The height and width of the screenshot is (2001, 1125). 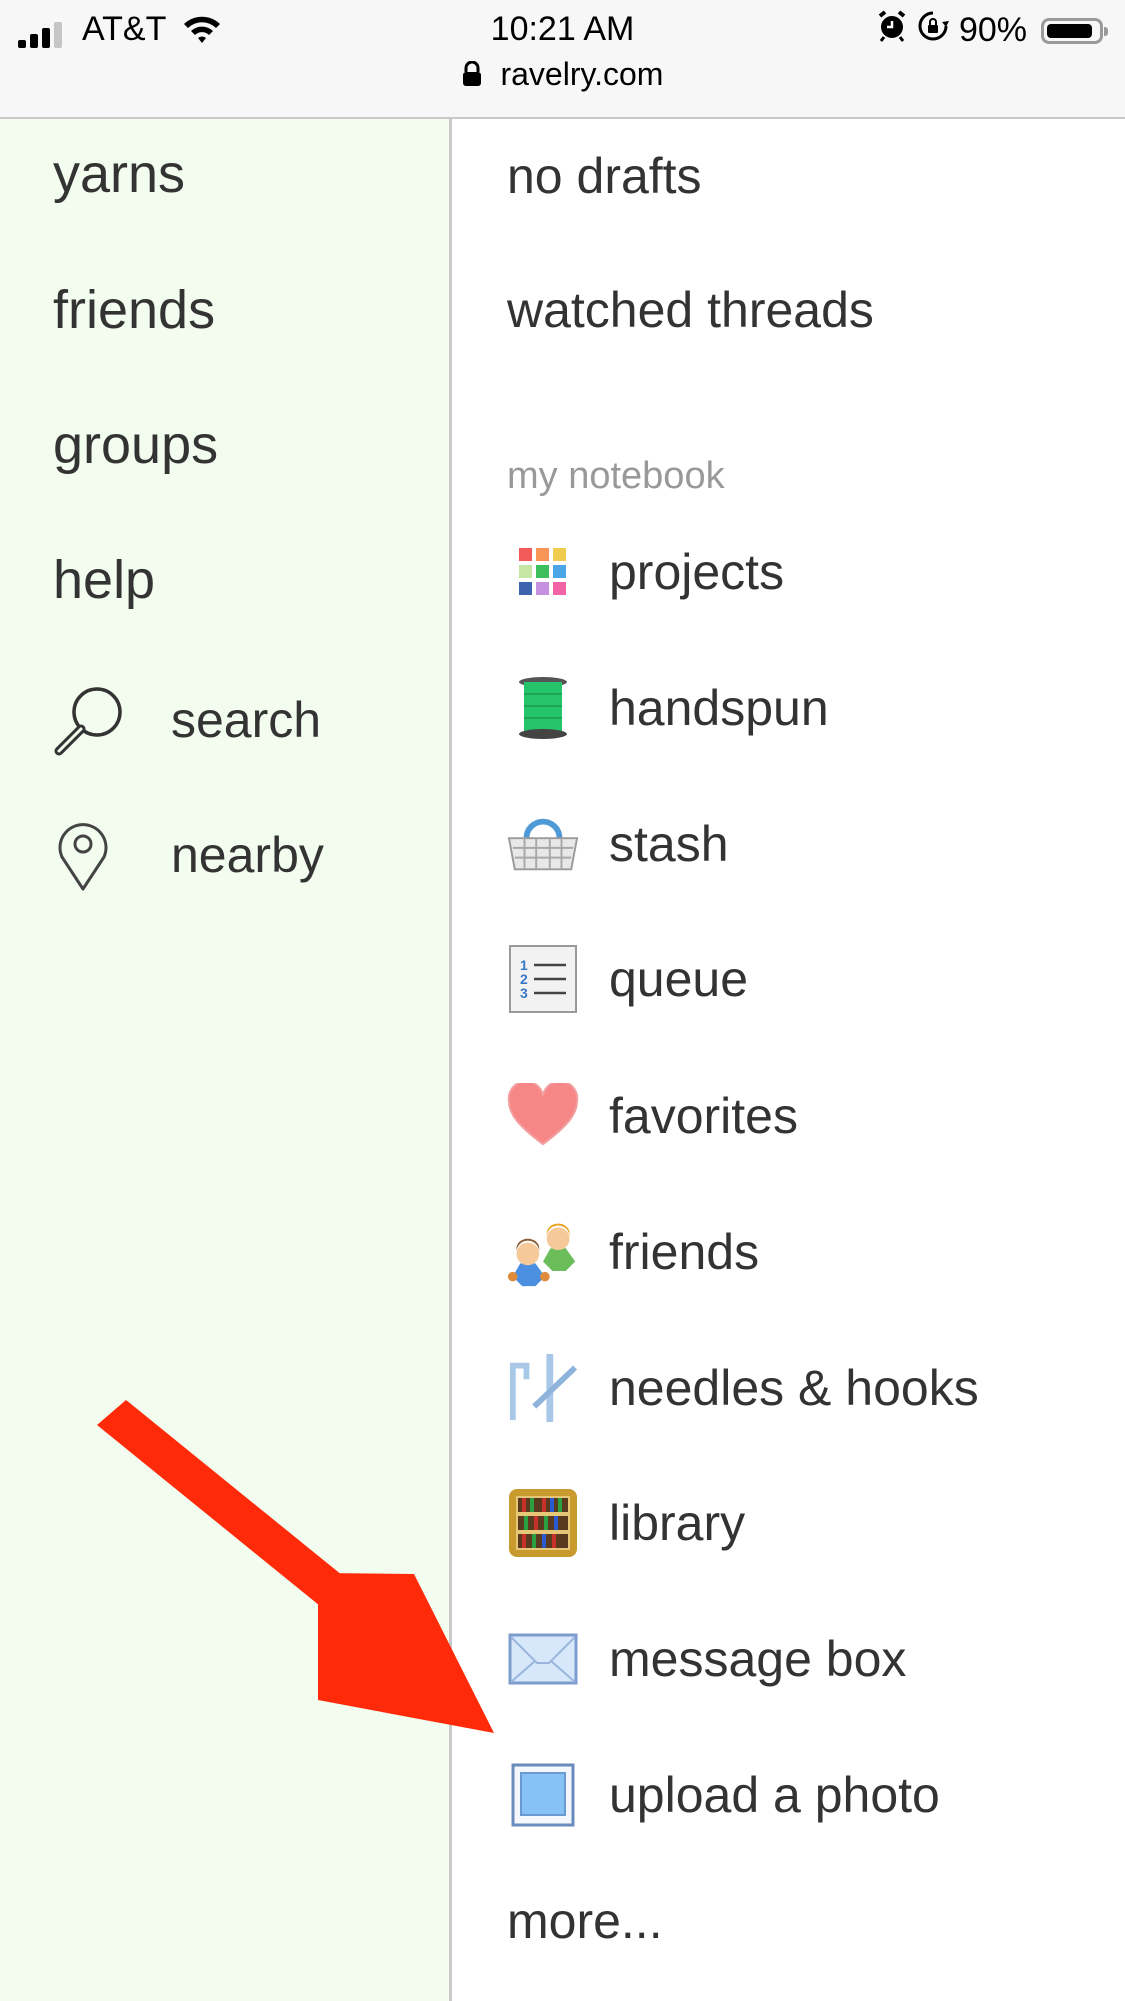 I want to click on sidebar-item-help: help, so click(x=104, y=580).